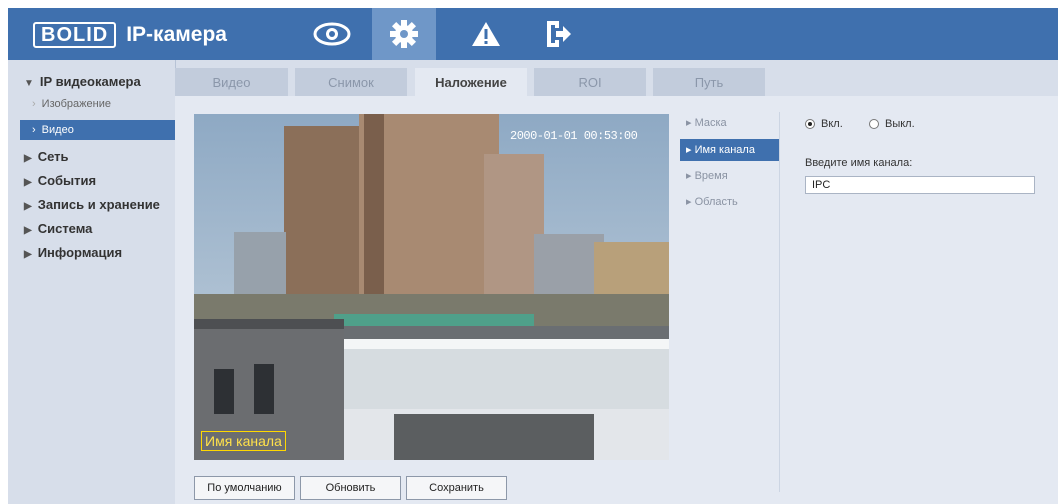 Image resolution: width=1063 pixels, height=504 pixels. I want to click on gear-icon, so click(404, 34).